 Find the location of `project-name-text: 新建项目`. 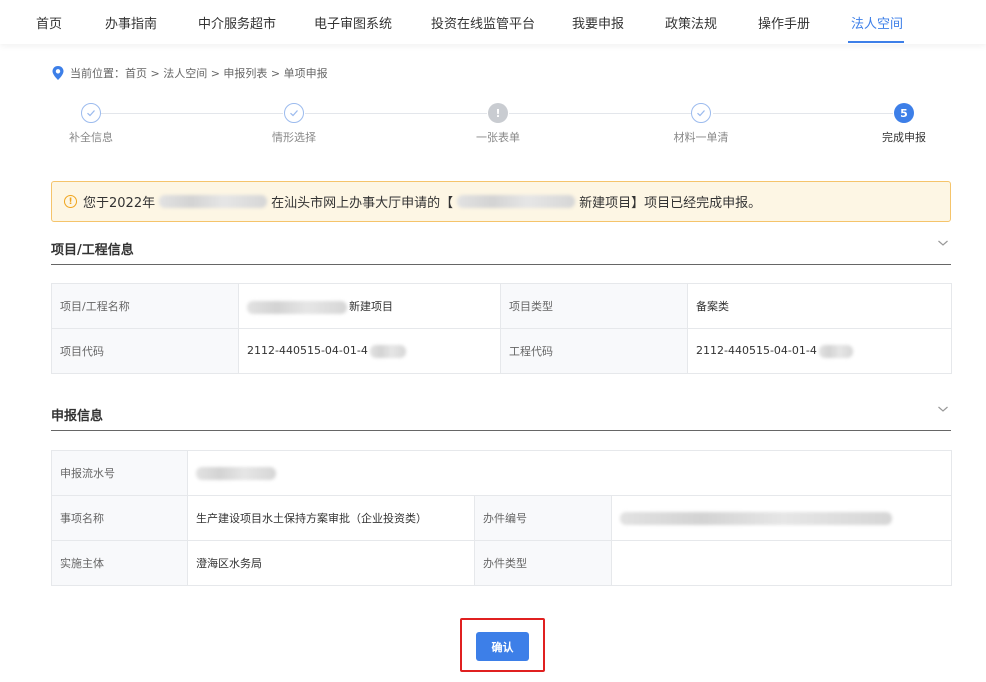

project-name-text: 新建项目 is located at coordinates (371, 306).